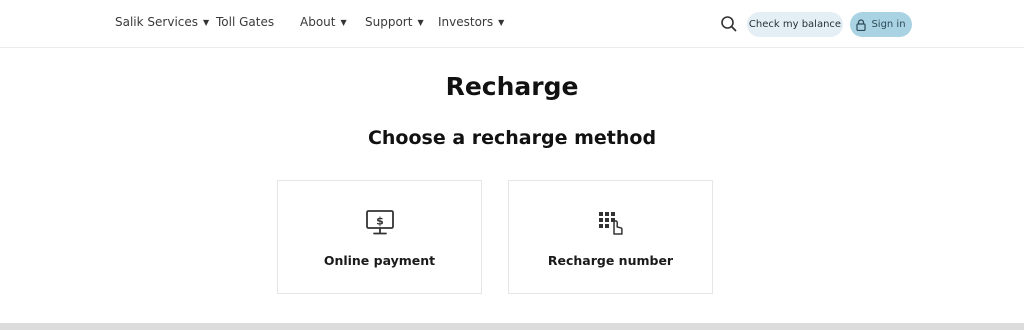 This screenshot has height=330, width=1024. I want to click on search-button, so click(729, 24).